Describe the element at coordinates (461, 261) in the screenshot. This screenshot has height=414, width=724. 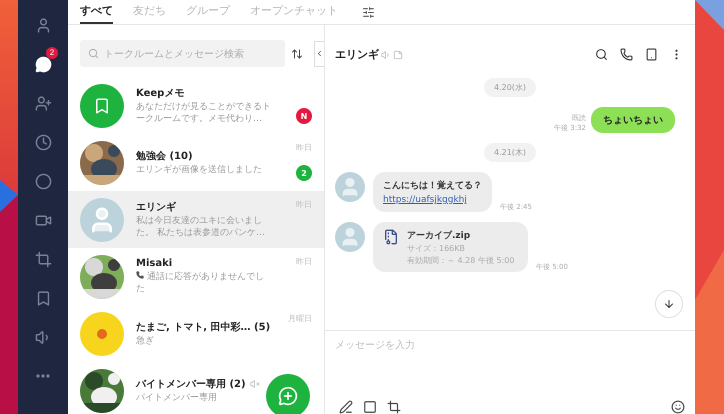
I see `file-expiry: 有効期間：～ 4.28 午後 5:00` at that location.